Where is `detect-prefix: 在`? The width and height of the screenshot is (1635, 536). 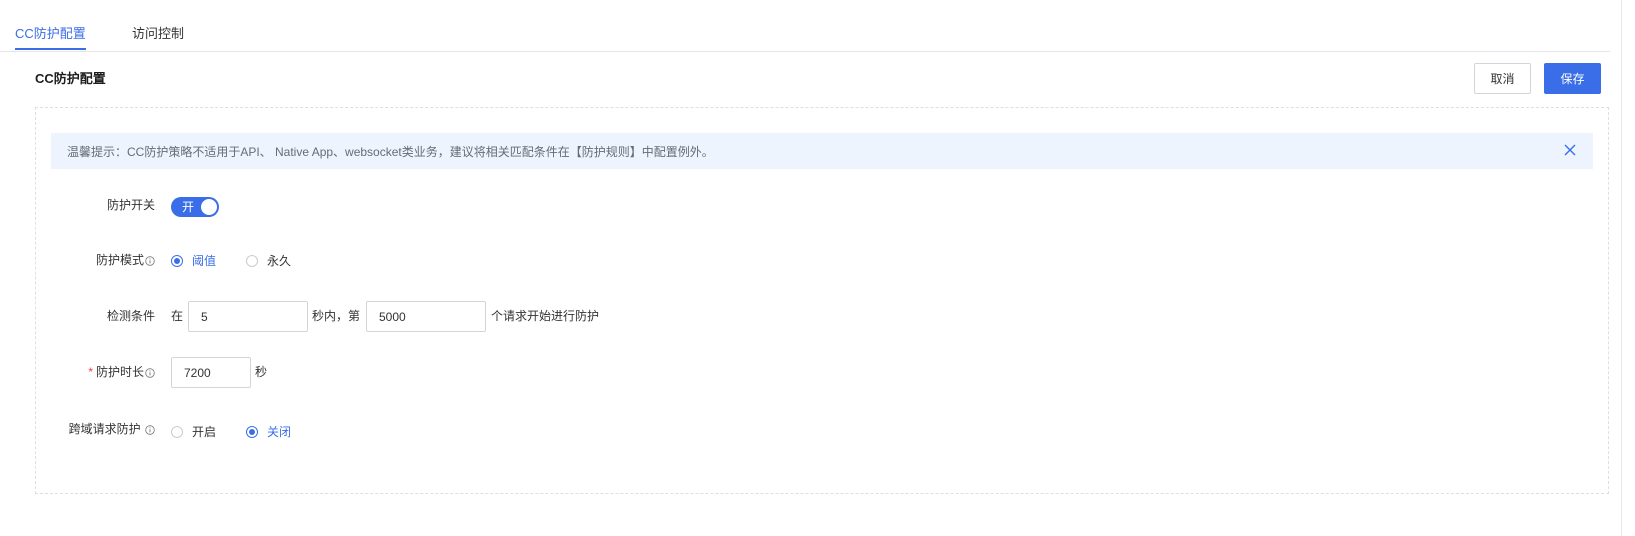 detect-prefix: 在 is located at coordinates (177, 316).